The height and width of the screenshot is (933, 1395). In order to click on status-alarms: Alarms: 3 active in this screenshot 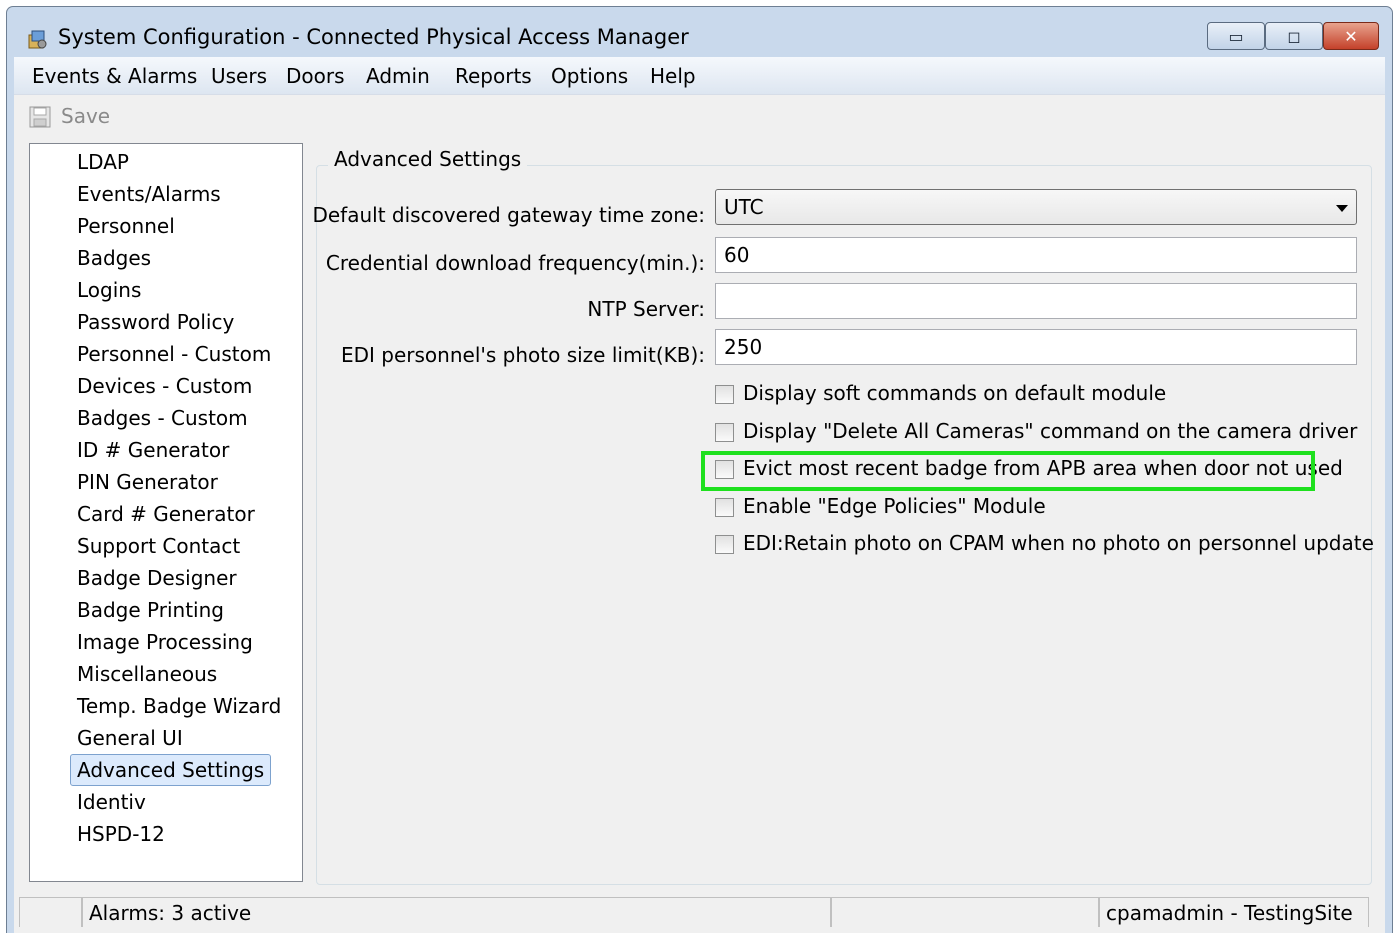, I will do `click(456, 912)`.